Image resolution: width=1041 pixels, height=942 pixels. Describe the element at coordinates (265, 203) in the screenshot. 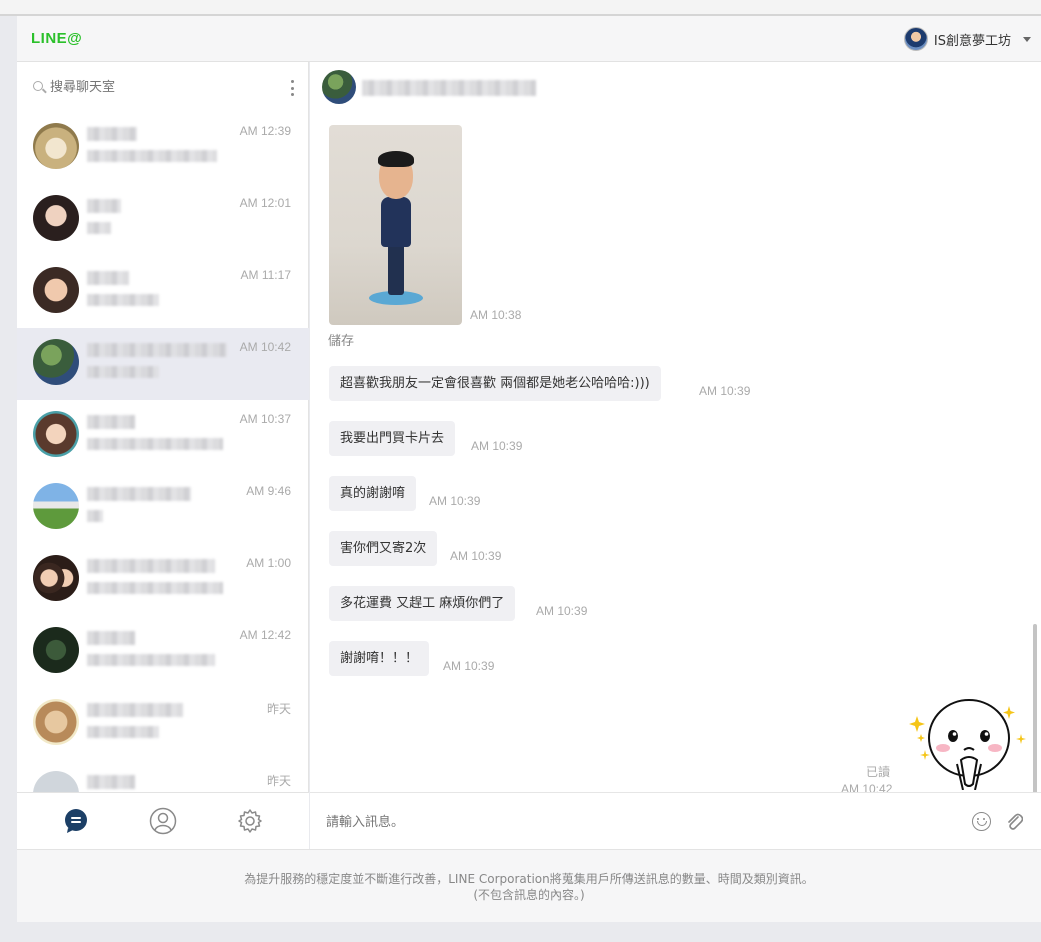

I see `chat-time: AM 12:01` at that location.